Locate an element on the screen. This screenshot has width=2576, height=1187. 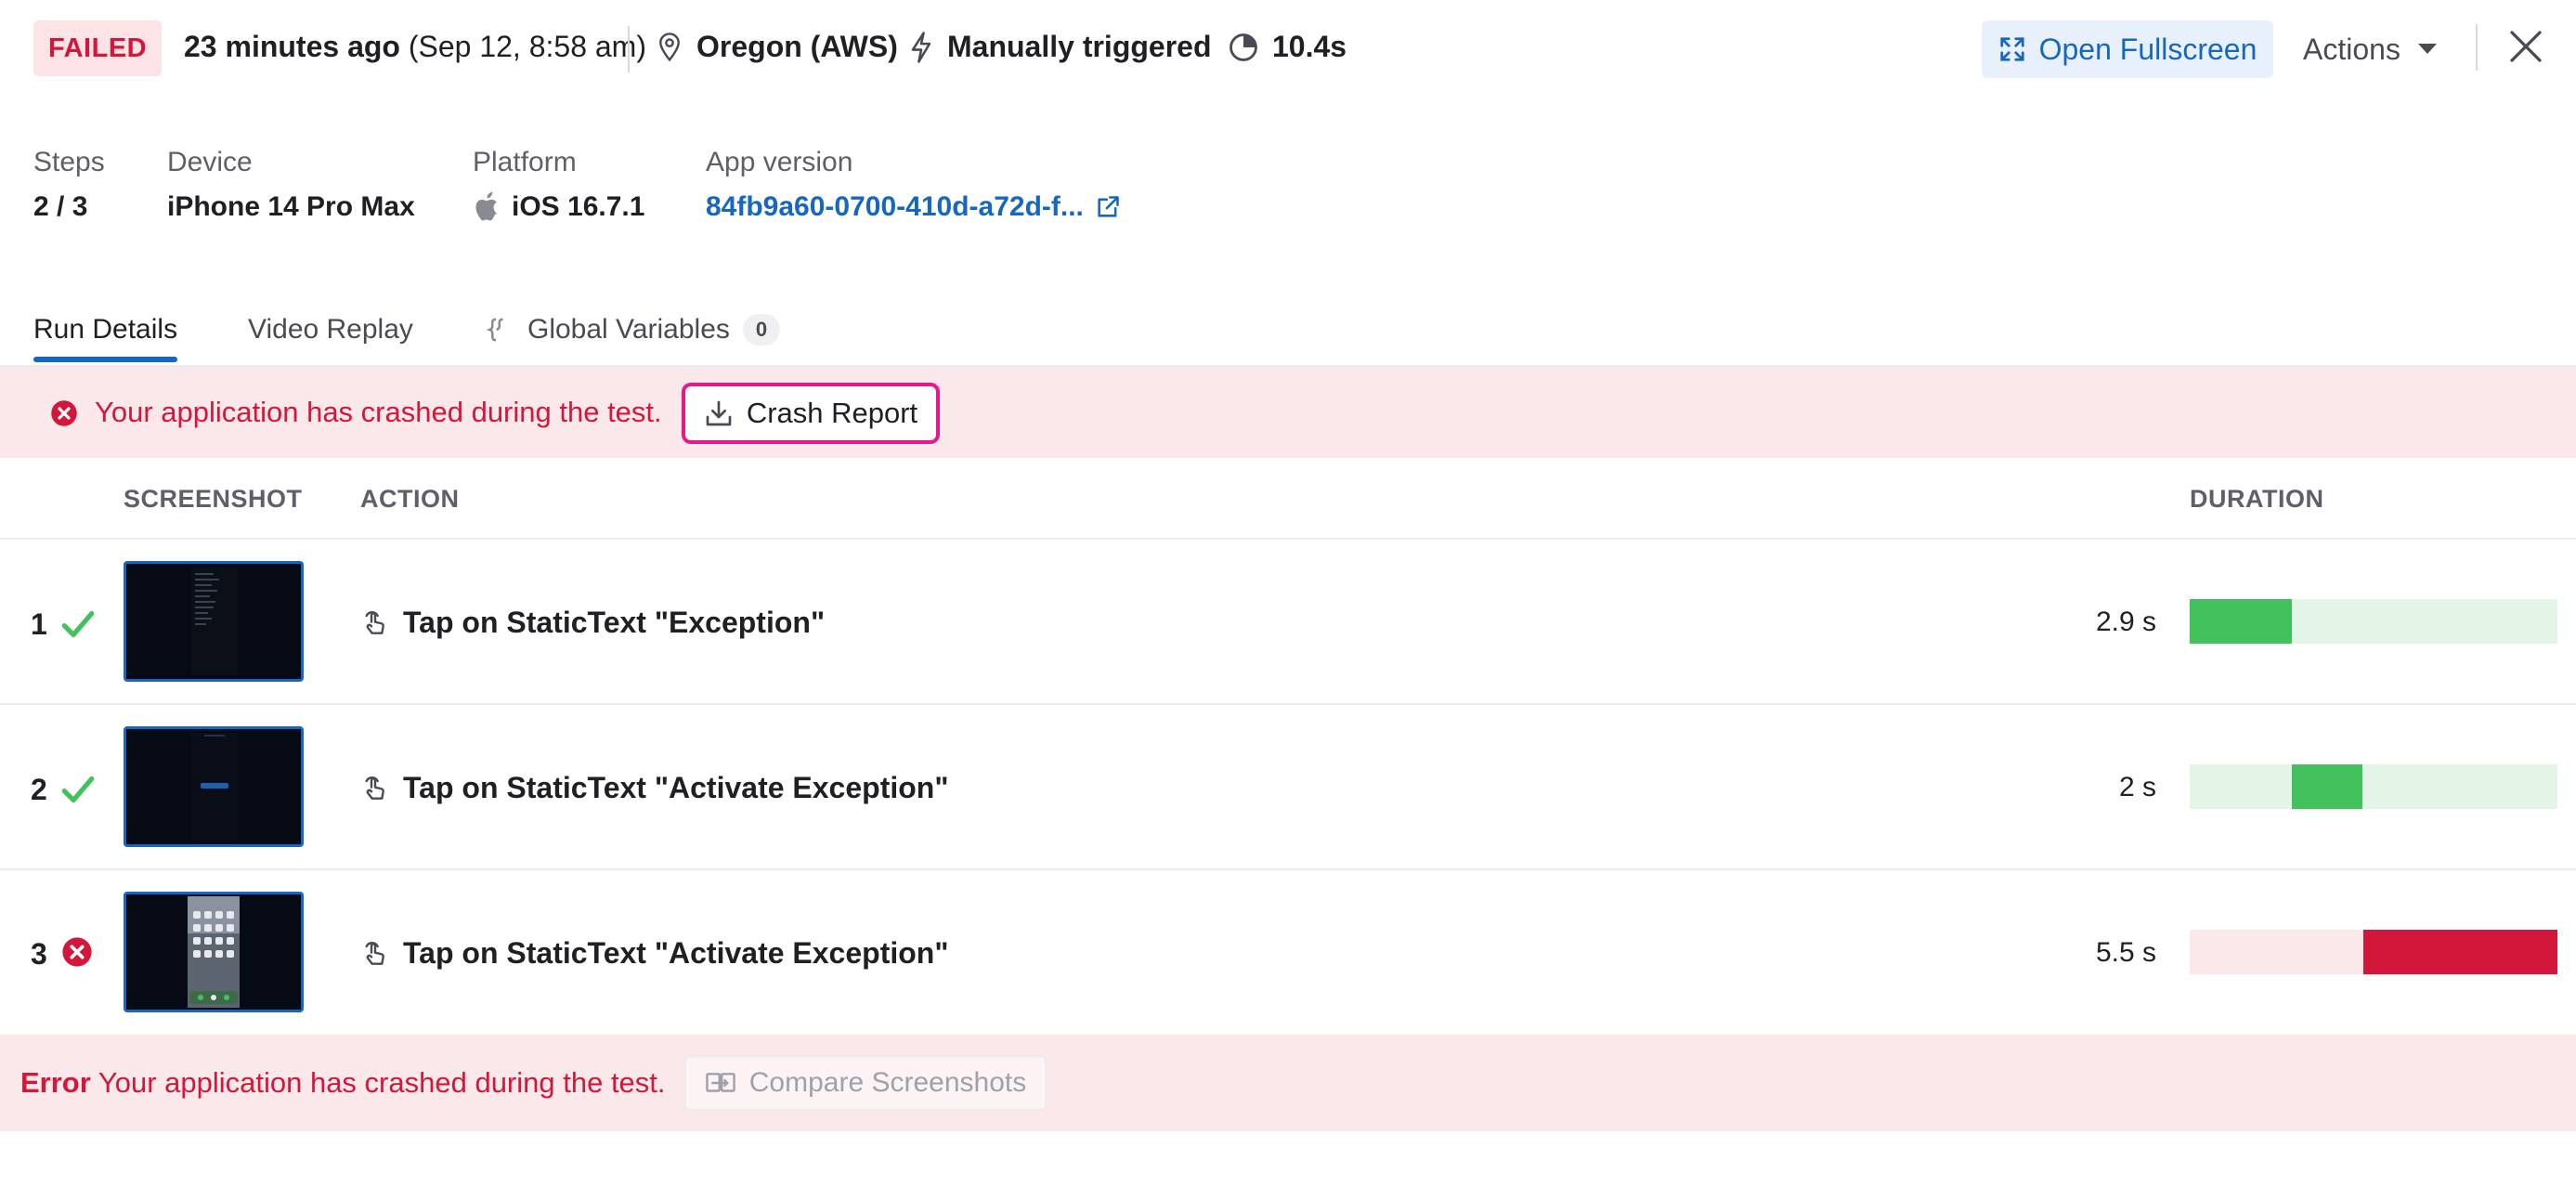
steps-label: Steps is located at coordinates (69, 162).